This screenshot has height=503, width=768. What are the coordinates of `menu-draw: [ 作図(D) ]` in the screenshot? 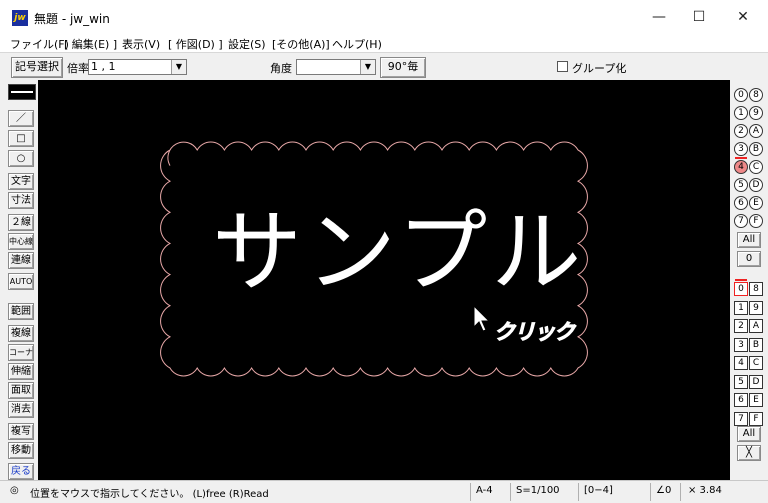 It's located at (195, 44).